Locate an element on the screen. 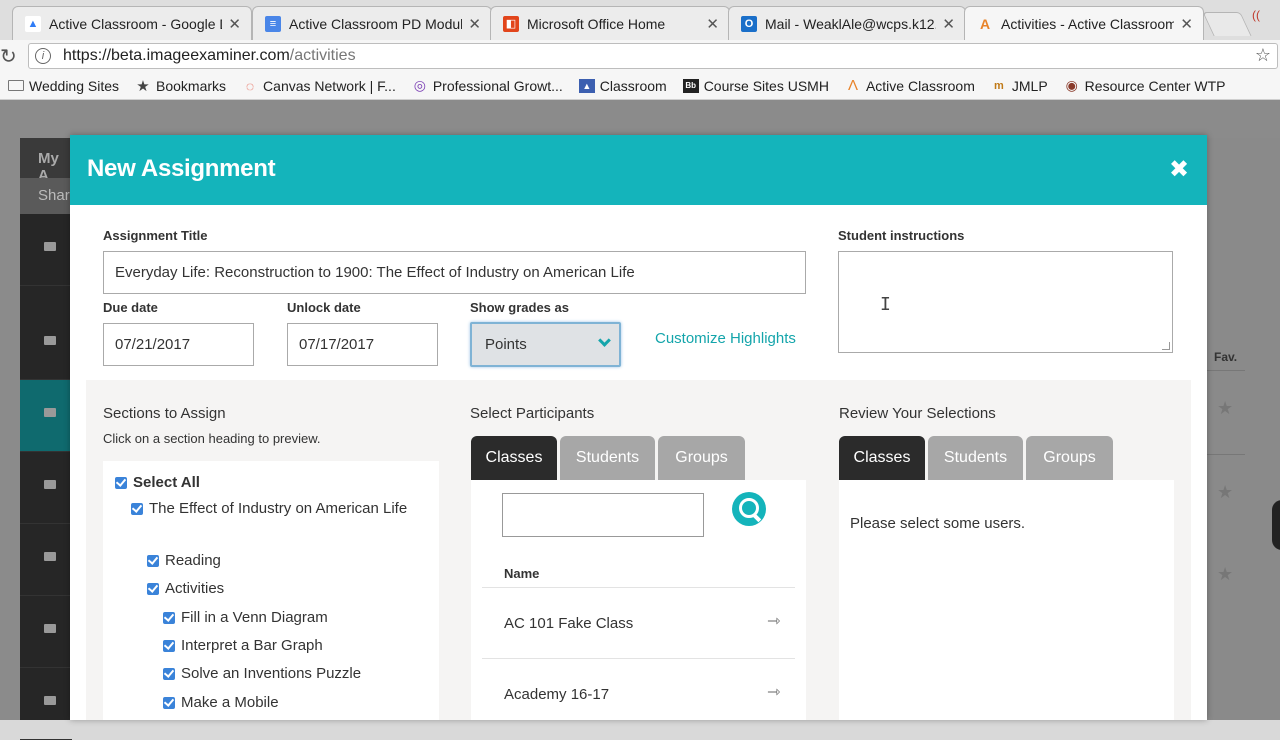 This screenshot has height=740, width=1280. section-item-reading: Reading is located at coordinates (184, 561).